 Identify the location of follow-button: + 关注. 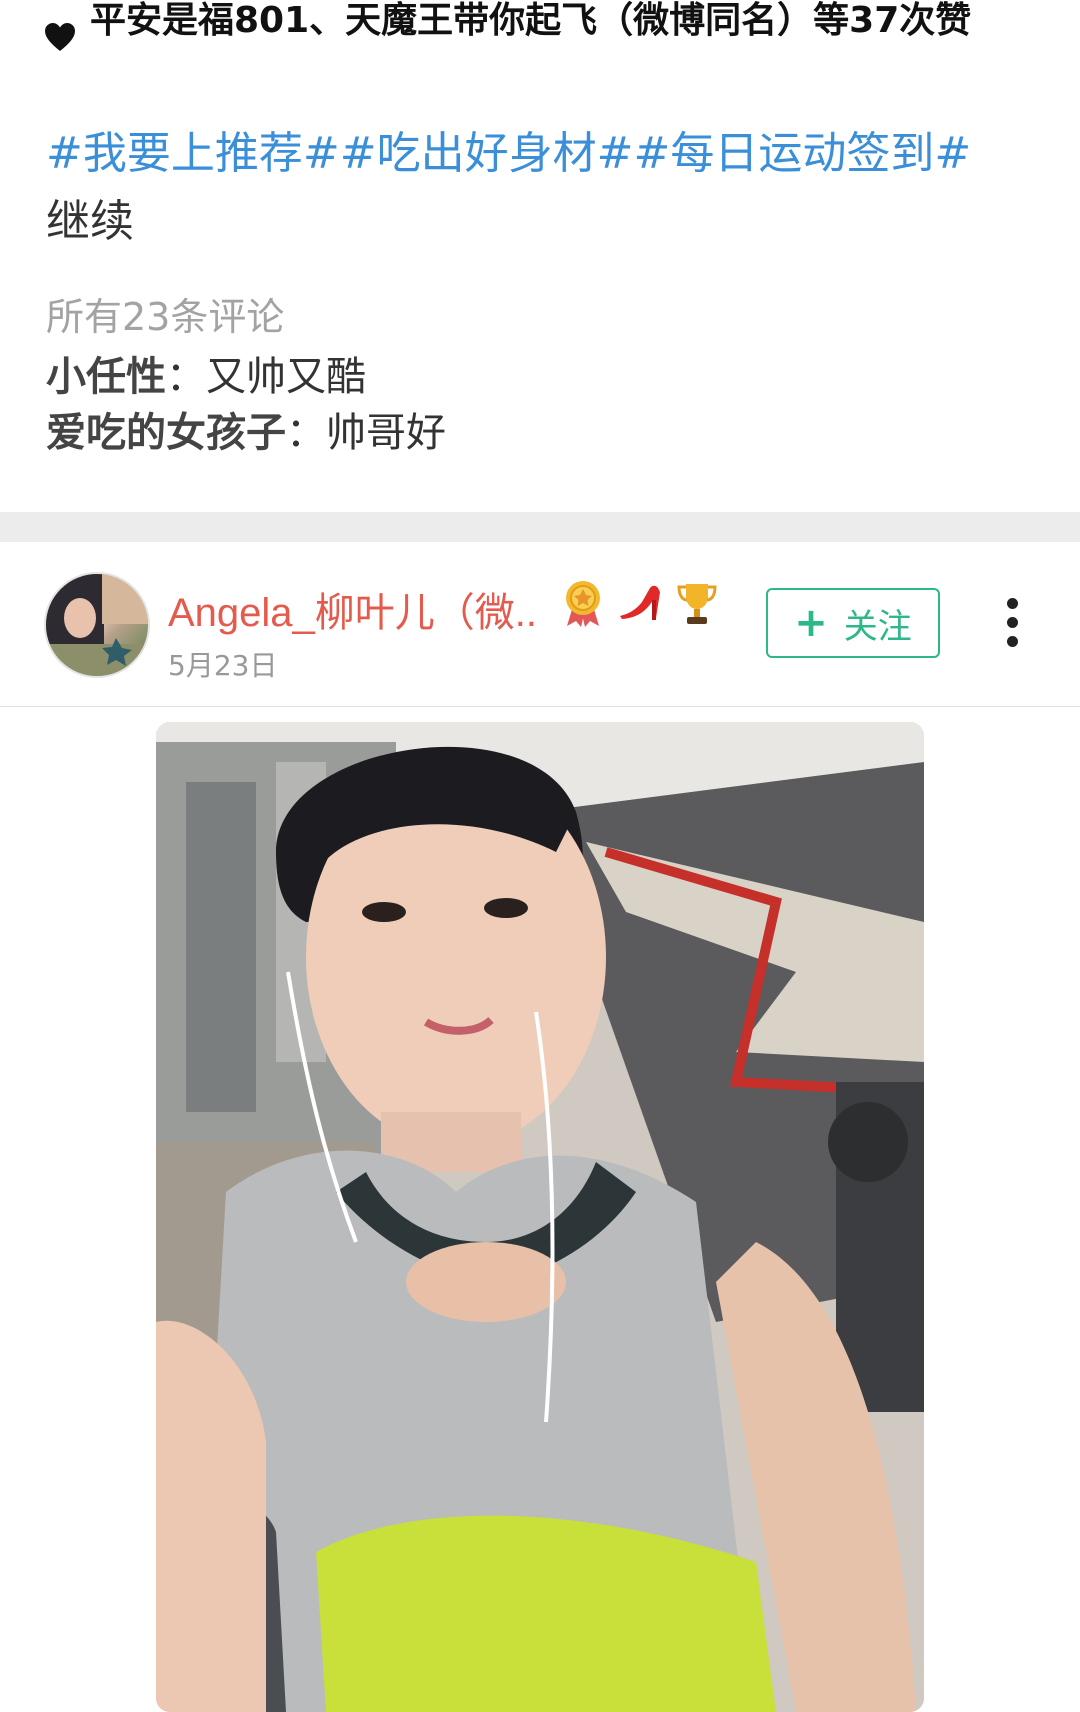
(853, 623).